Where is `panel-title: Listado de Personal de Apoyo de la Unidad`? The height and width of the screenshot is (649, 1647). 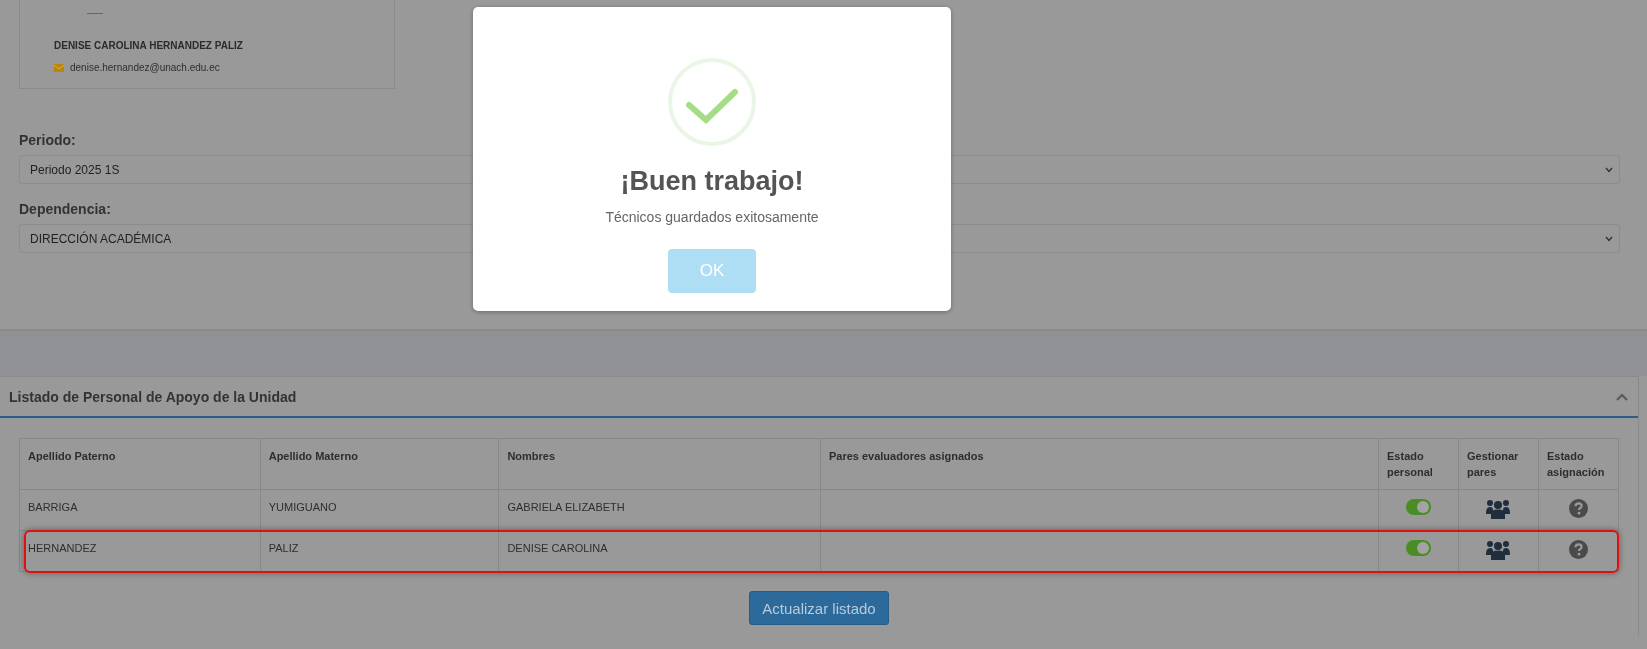 panel-title: Listado de Personal de Apoyo de la Unidad is located at coordinates (153, 396).